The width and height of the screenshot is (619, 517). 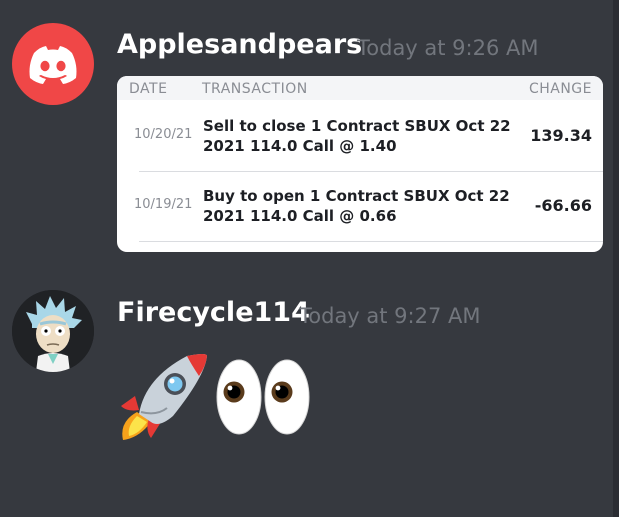 I want to click on rocket-emoji-icon, so click(x=165, y=396).